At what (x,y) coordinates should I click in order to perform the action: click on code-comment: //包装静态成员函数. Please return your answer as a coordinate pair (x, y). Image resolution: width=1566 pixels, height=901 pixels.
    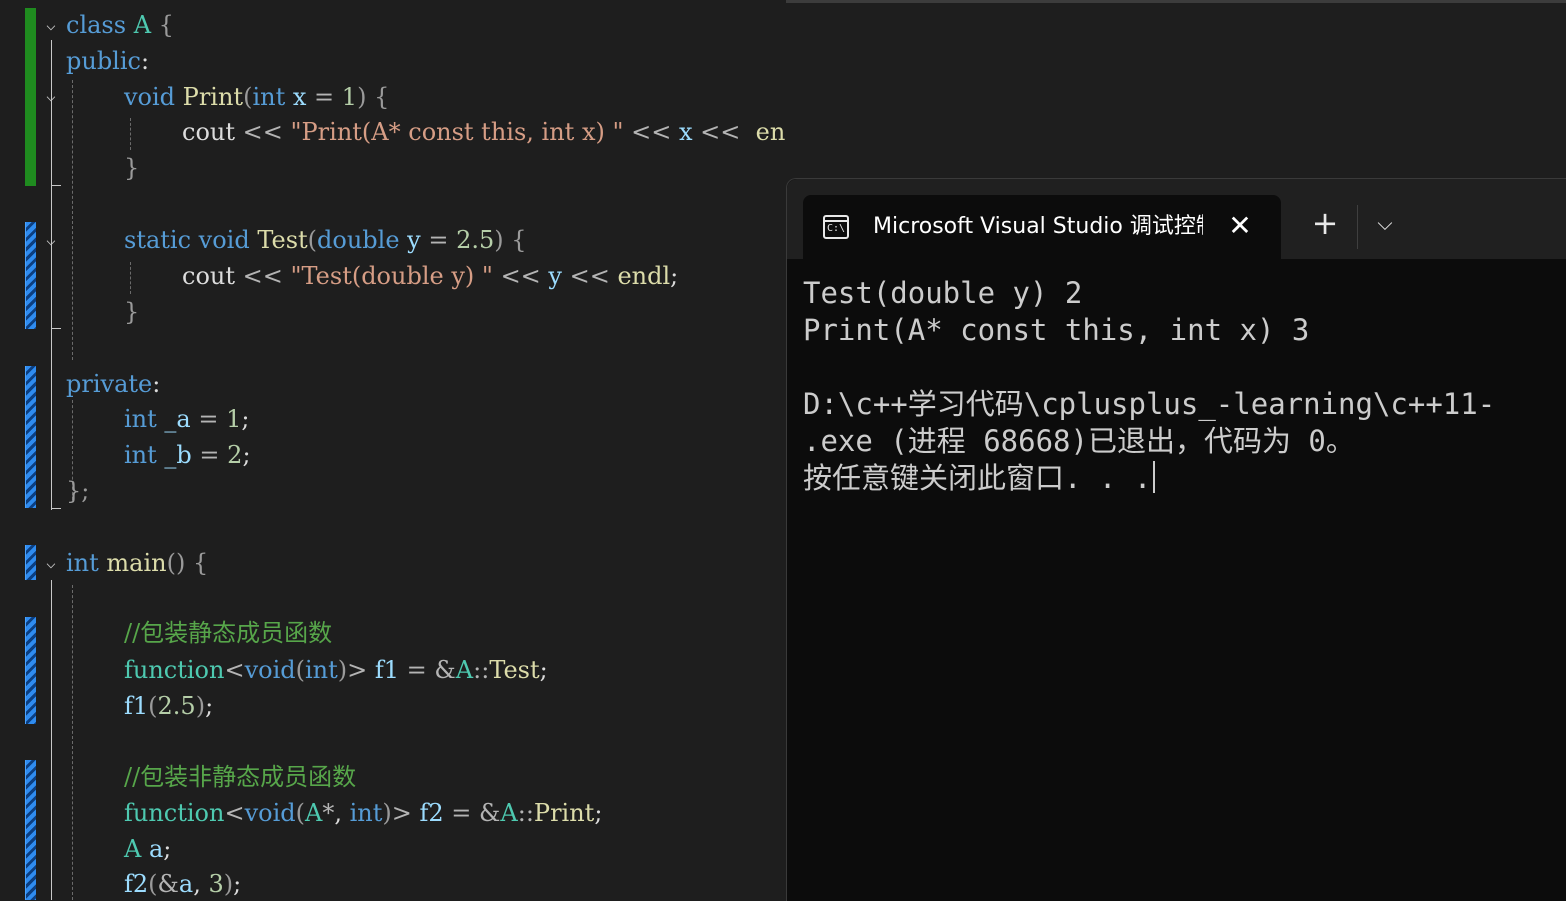
    Looking at the image, I should click on (228, 633).